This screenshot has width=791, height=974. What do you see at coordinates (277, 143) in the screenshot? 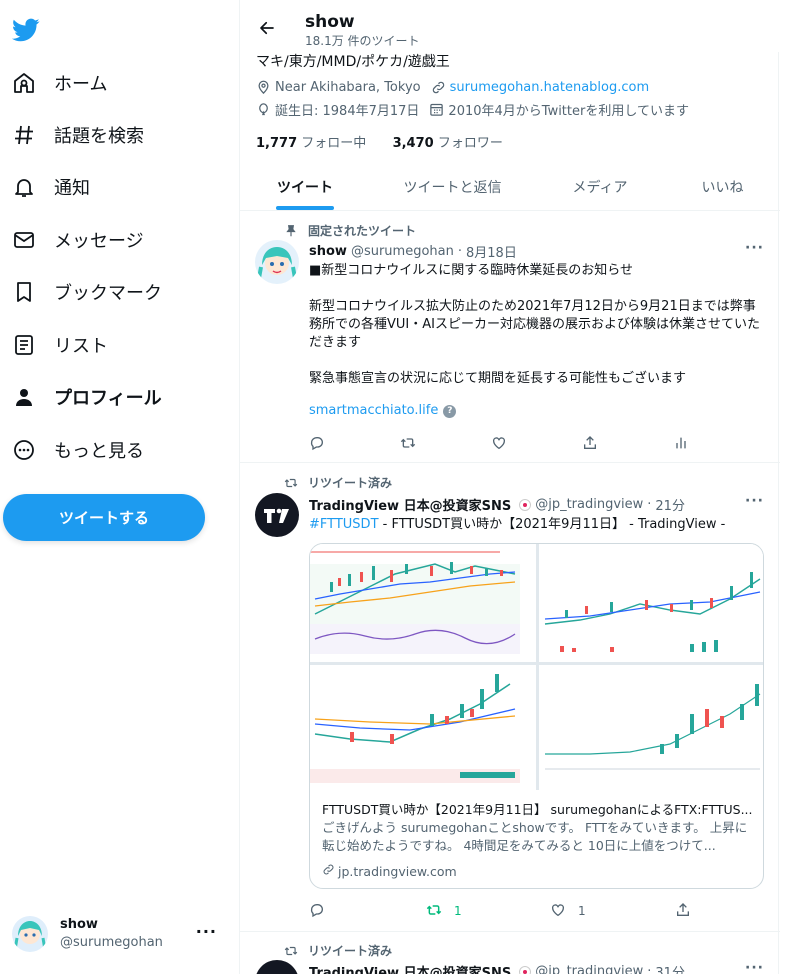
I see `following-count: 1,777` at bounding box center [277, 143].